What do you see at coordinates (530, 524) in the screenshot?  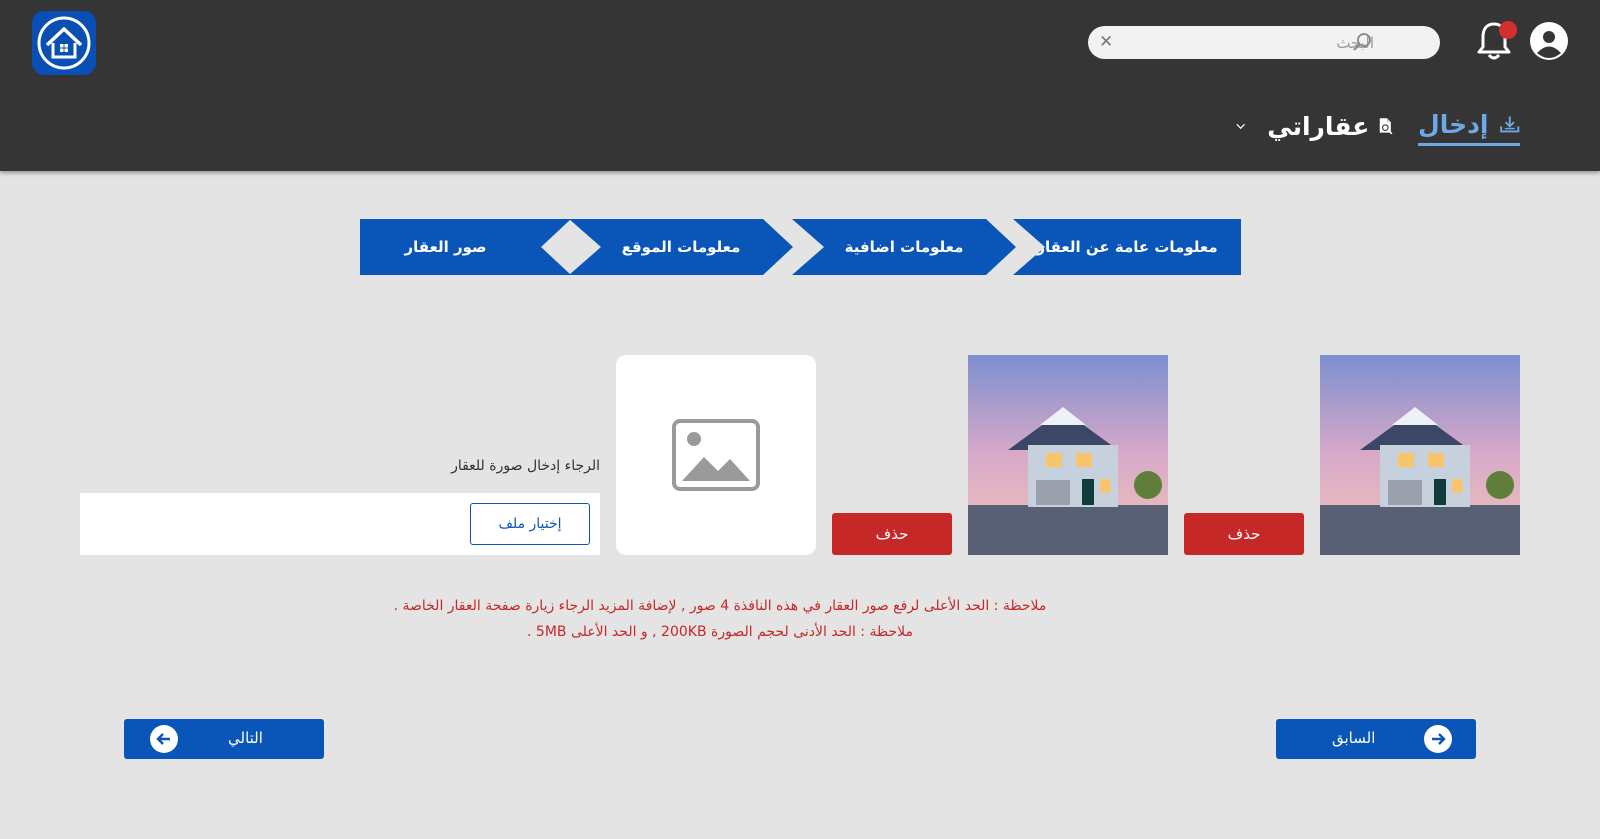 I see `choose-file-button: إختيار ملف` at bounding box center [530, 524].